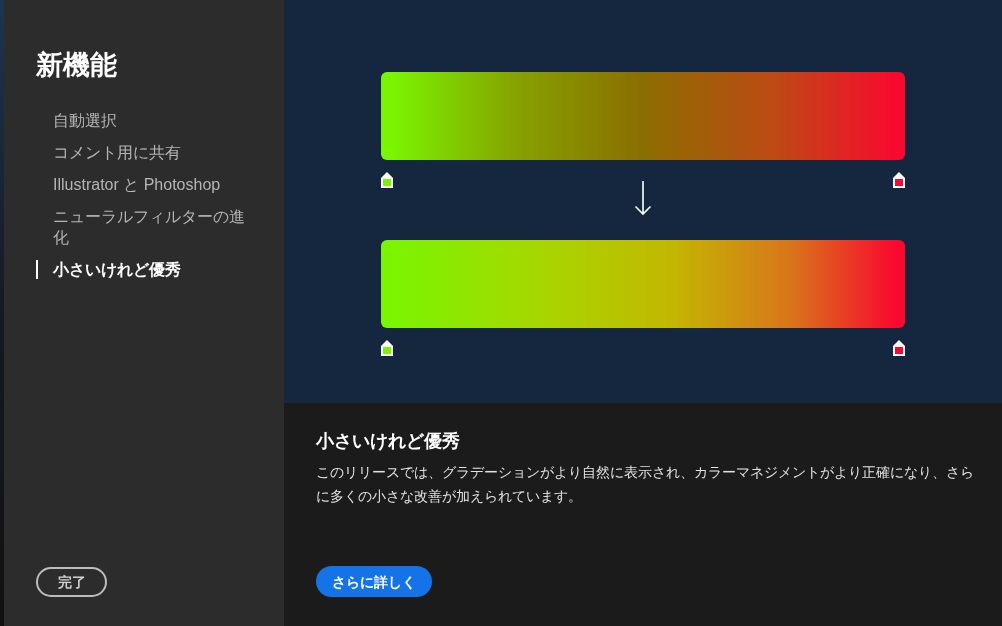  Describe the element at coordinates (643, 198) in the screenshot. I see `arrow-down-icon` at that location.